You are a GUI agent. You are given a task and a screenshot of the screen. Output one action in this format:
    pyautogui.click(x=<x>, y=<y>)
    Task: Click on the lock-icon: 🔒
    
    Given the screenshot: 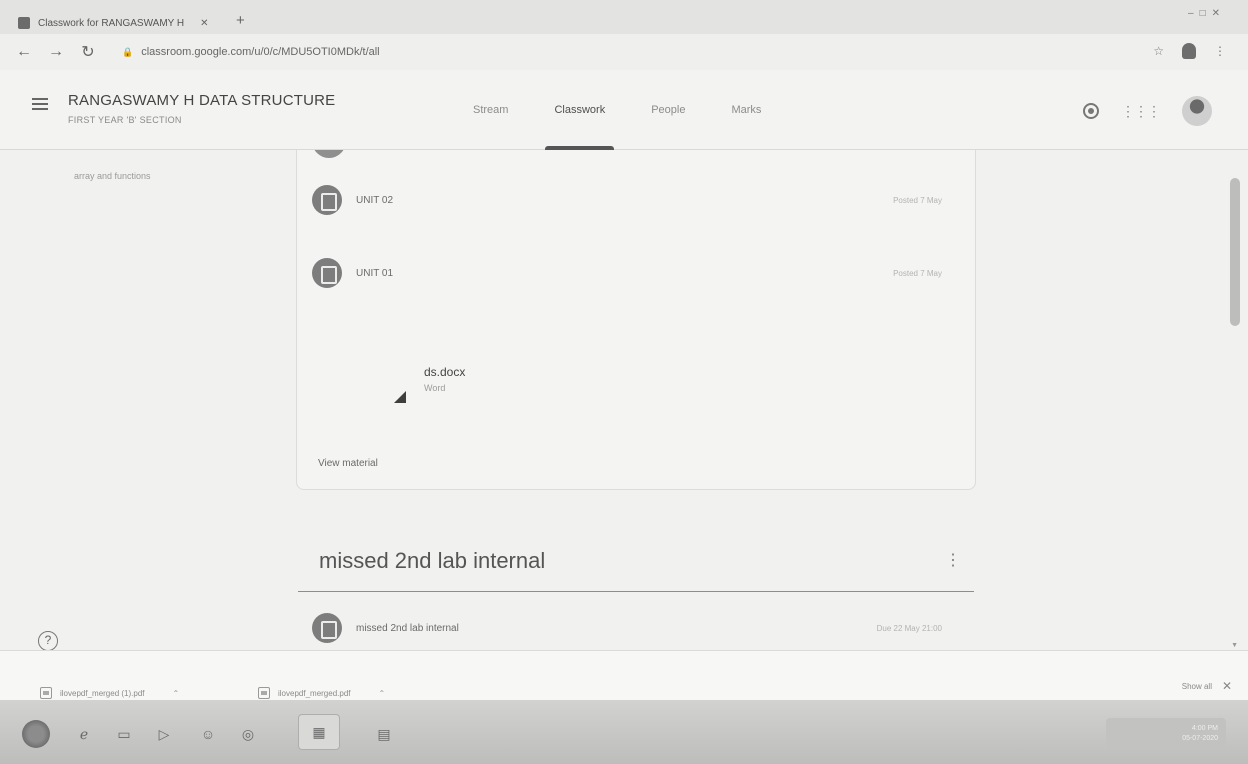 What is the action you would take?
    pyautogui.click(x=127, y=52)
    